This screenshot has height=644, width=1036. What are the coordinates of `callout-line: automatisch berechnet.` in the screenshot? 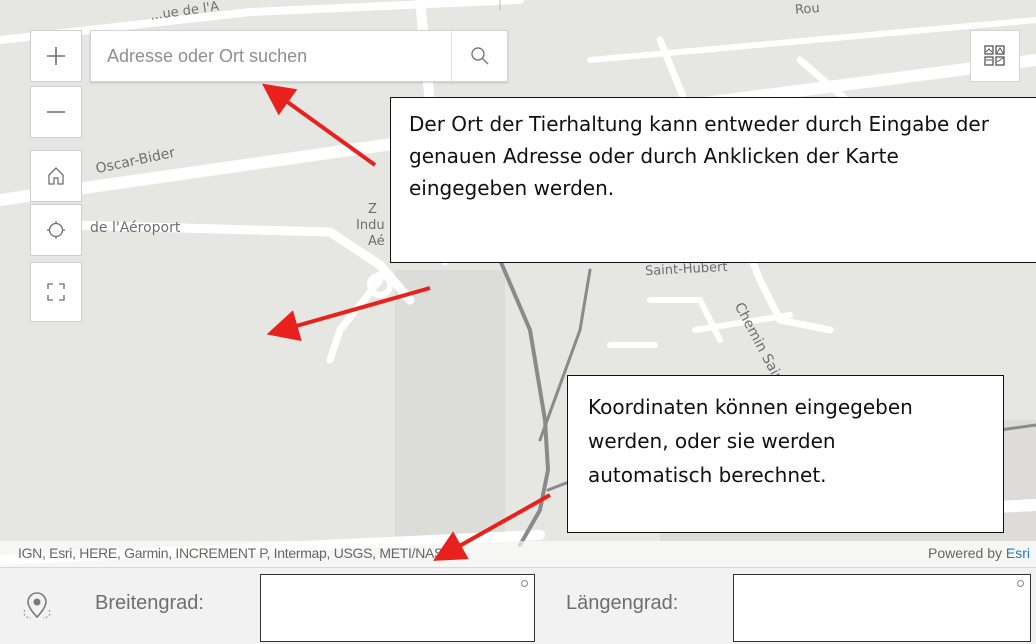 It's located at (707, 475).